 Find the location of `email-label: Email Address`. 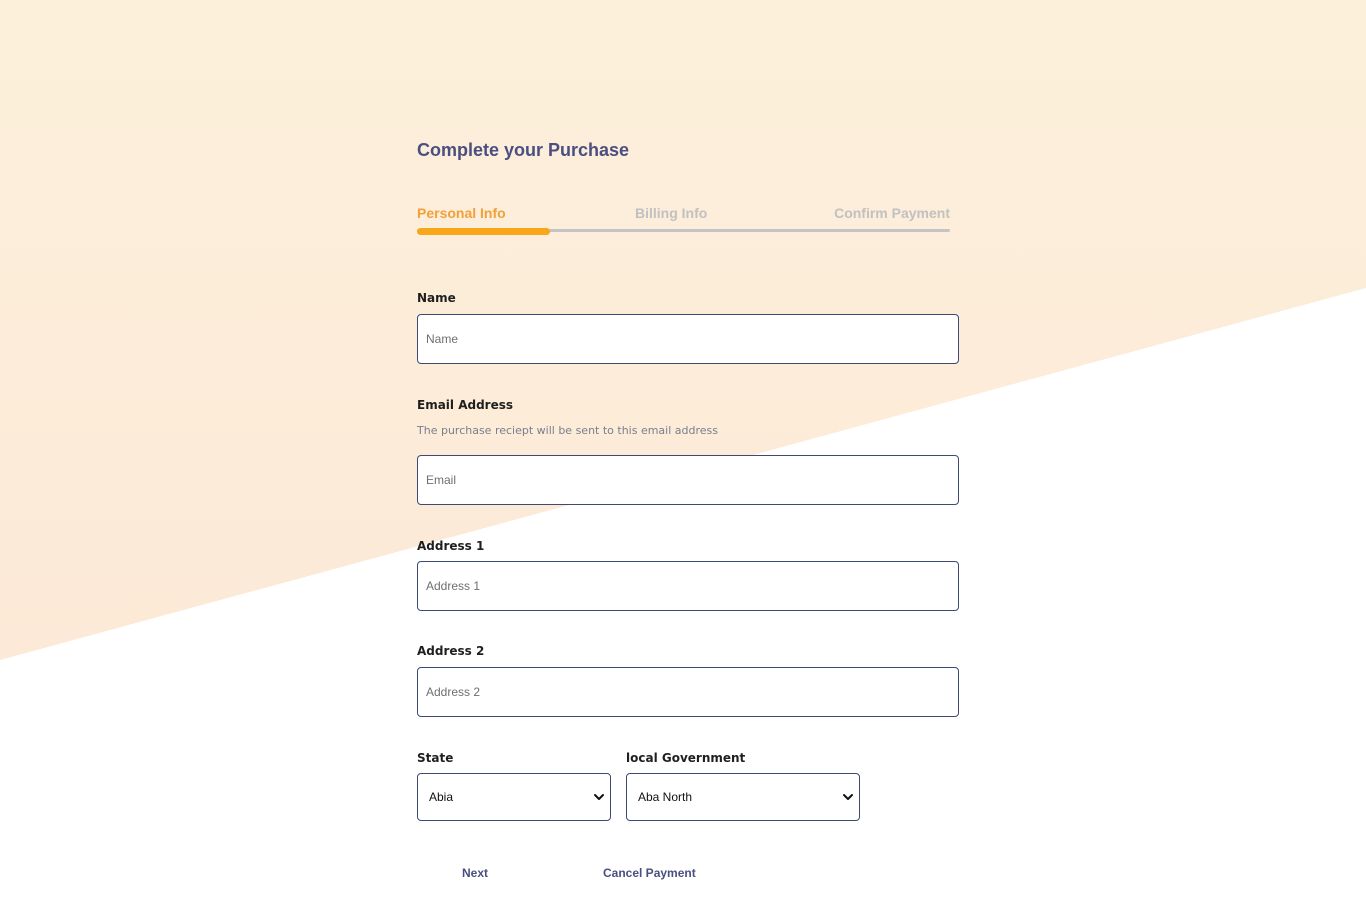

email-label: Email Address is located at coordinates (465, 405).